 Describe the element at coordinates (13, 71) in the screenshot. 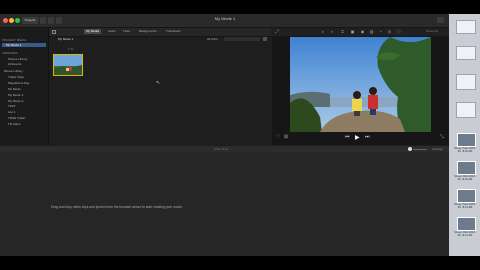

I see `sidebar-item-library: iMovie Library` at that location.